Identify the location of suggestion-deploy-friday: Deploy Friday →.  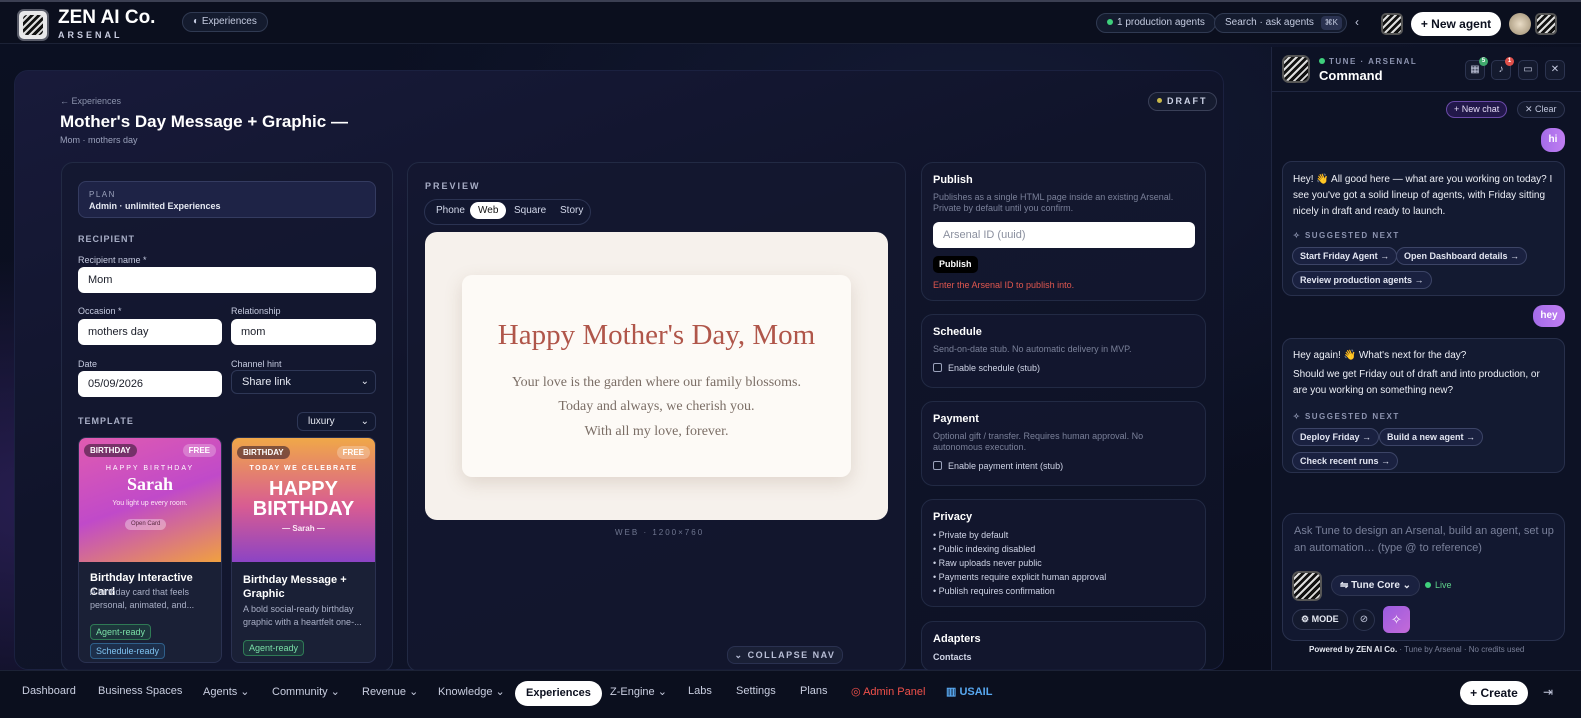
(1336, 437).